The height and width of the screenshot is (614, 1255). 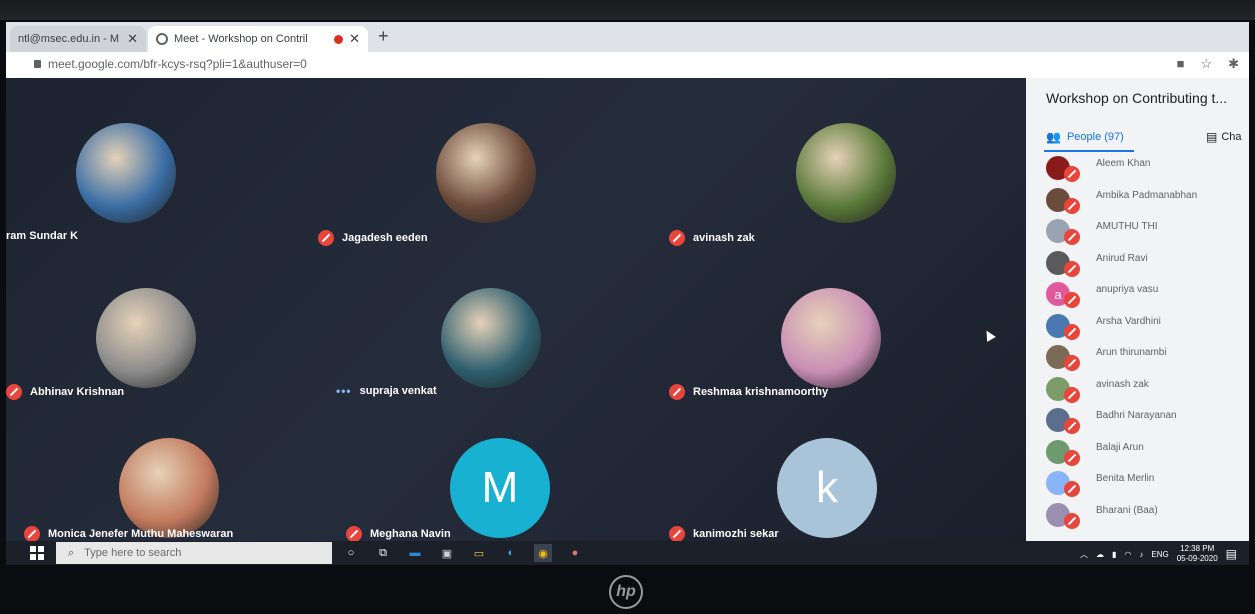 I want to click on people-list-item: Arun thirunambi, so click(x=1137, y=356).